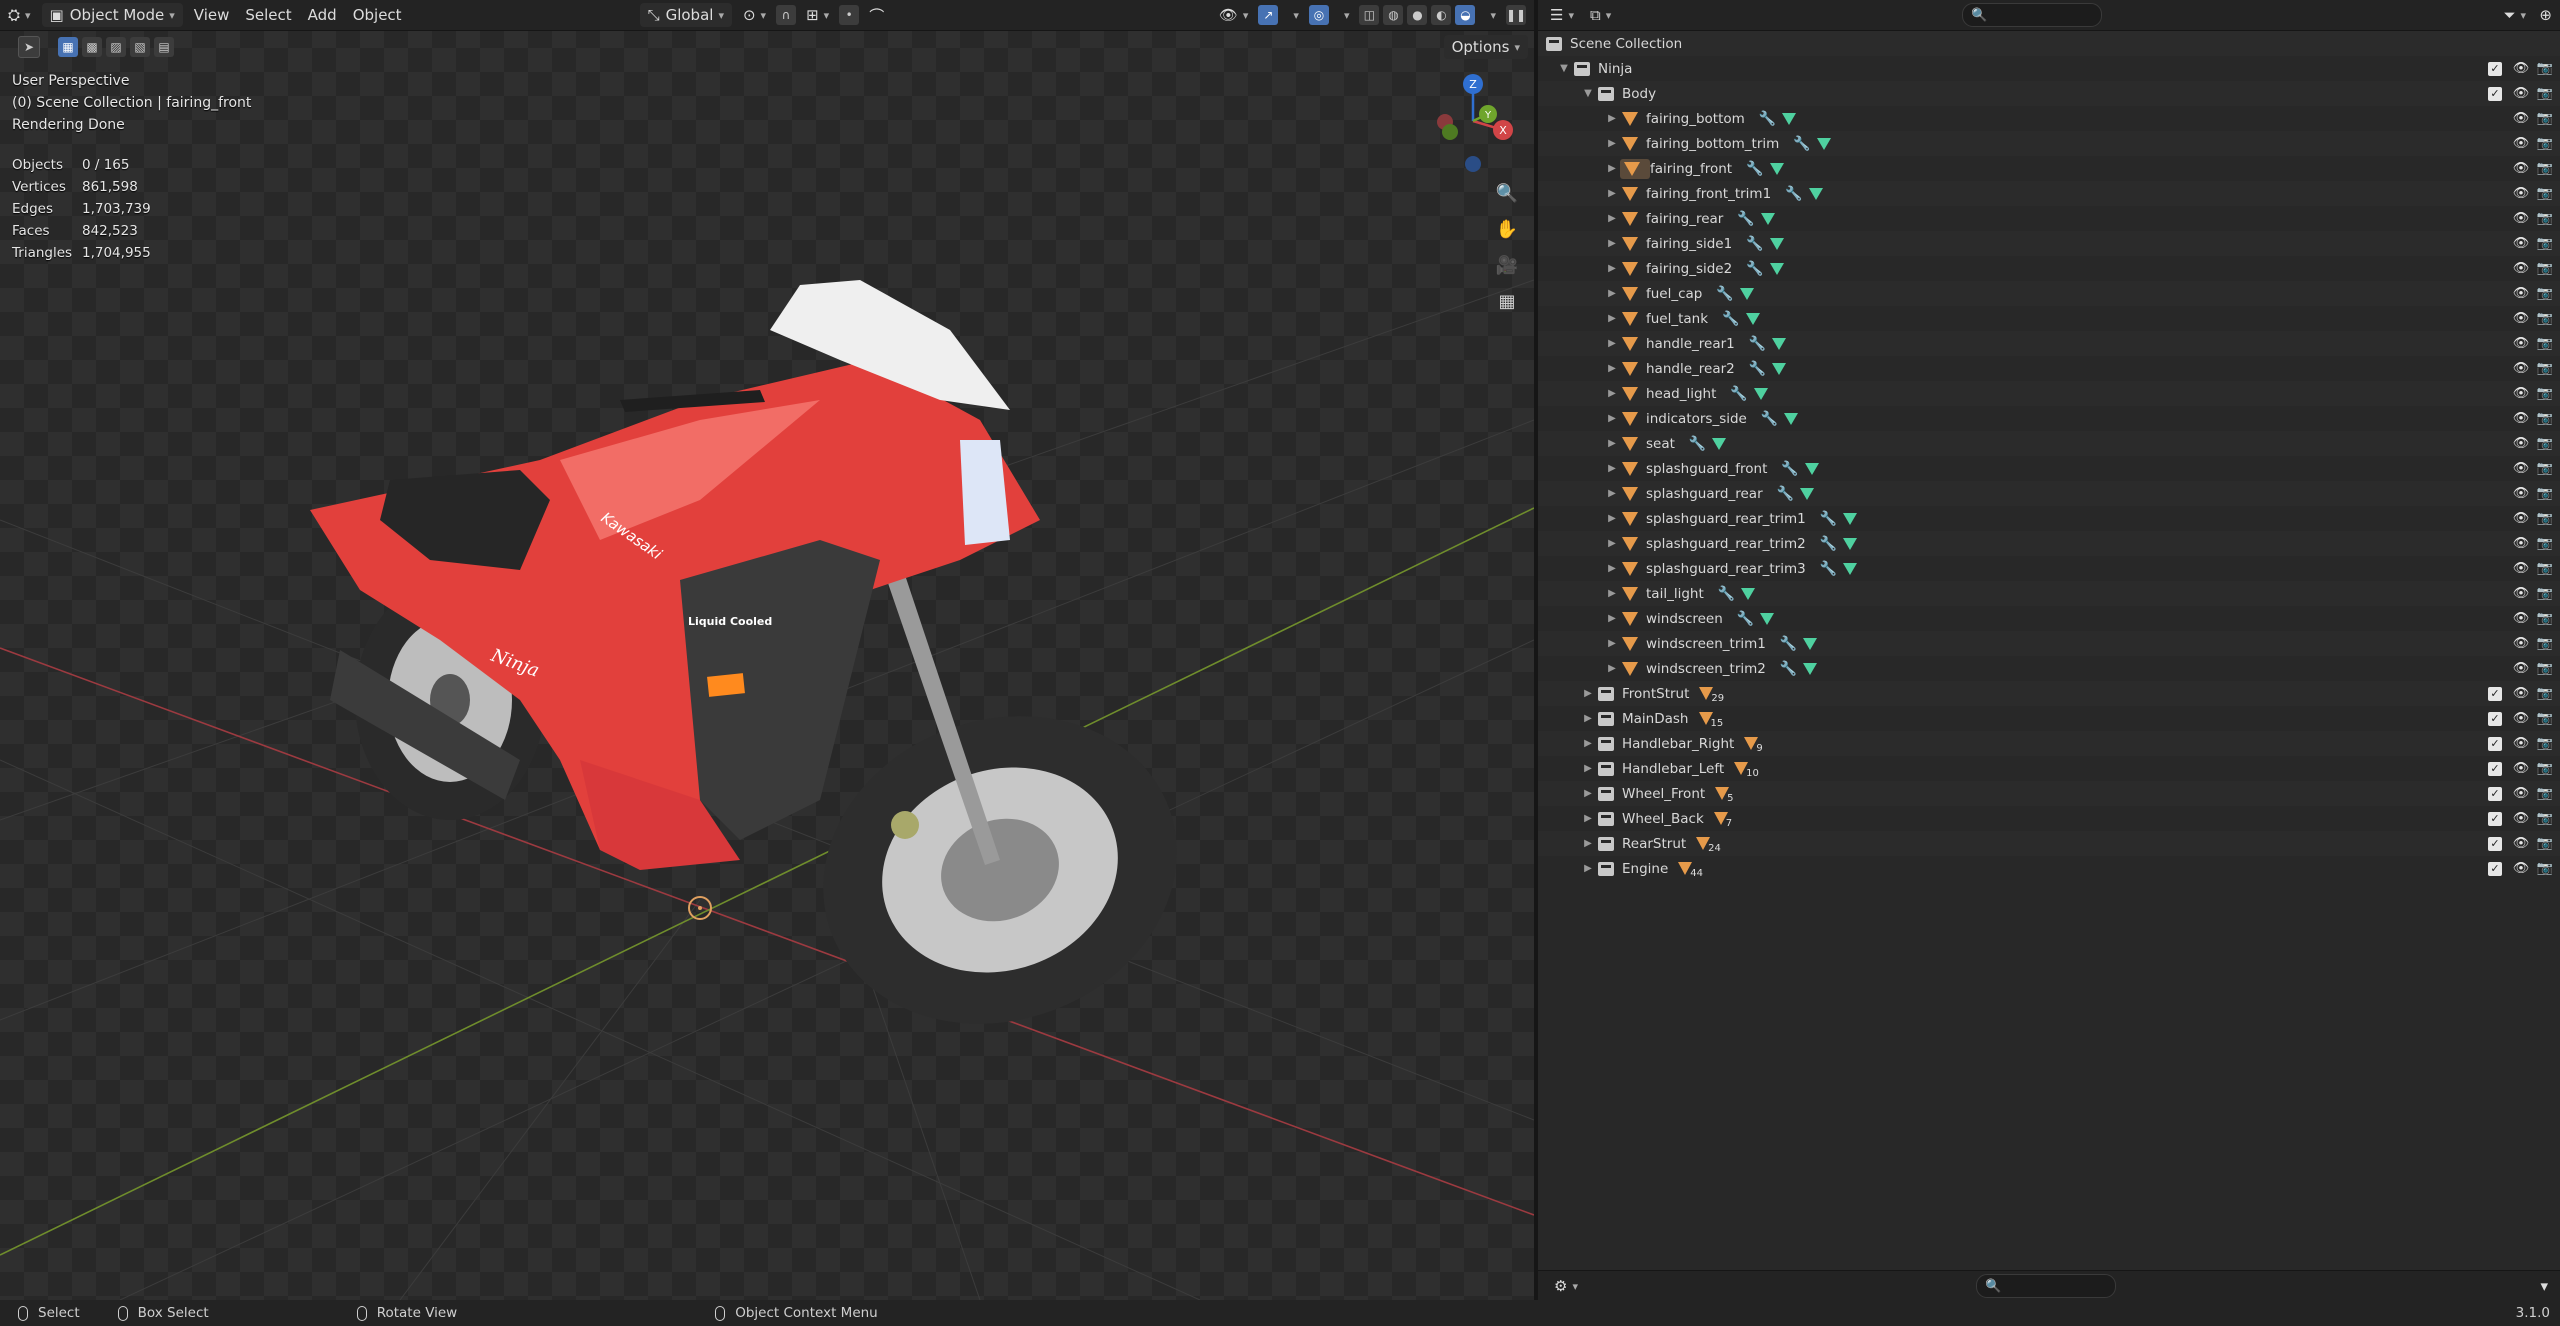  Describe the element at coordinates (2544, 1286) in the screenshot. I see `bottom-dropdown-button: ▾` at that location.